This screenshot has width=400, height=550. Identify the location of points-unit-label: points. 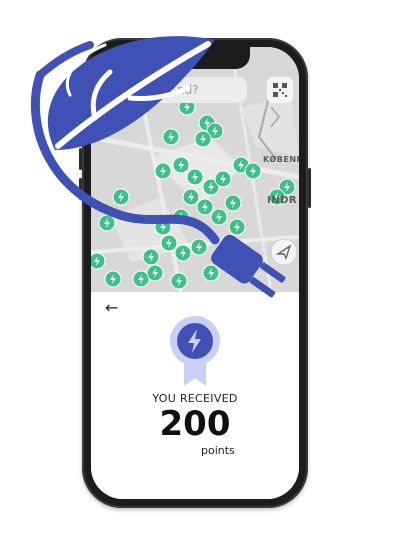
(218, 450).